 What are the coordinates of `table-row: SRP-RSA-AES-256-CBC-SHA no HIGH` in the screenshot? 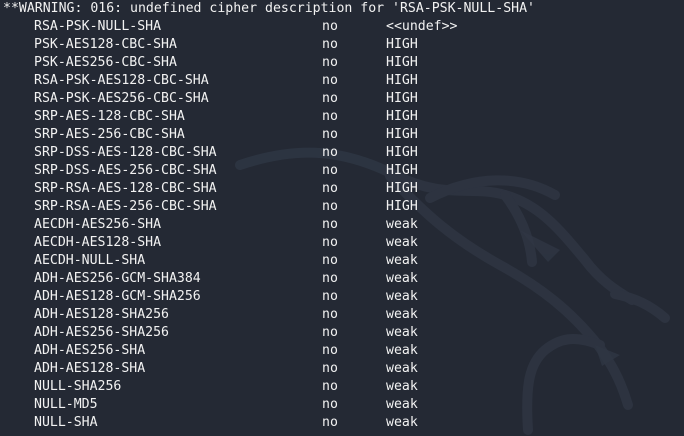 It's located at (342, 207).